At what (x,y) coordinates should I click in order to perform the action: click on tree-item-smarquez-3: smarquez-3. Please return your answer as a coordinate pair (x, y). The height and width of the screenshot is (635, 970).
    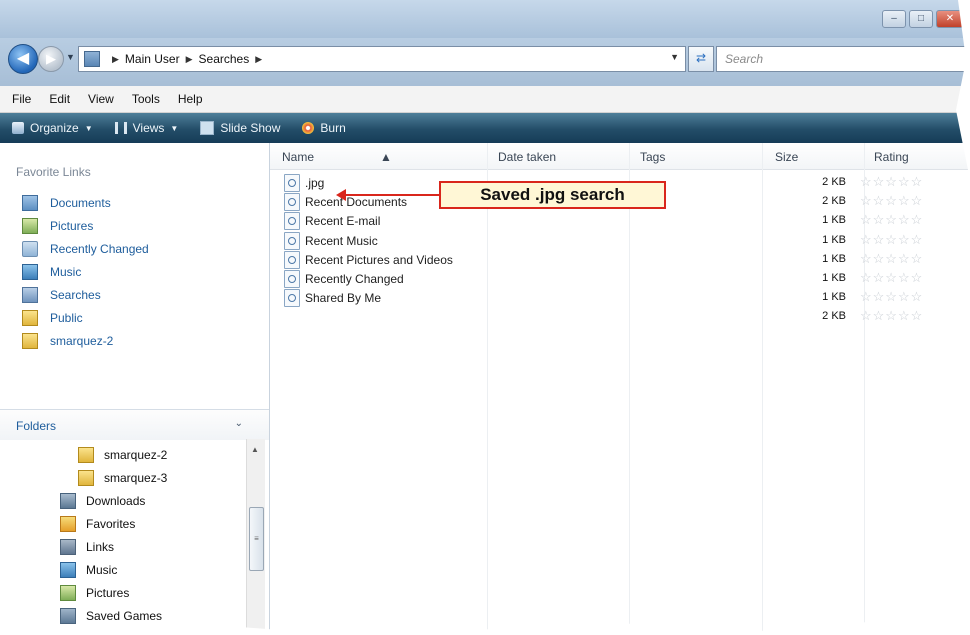
    Looking at the image, I should click on (113, 477).